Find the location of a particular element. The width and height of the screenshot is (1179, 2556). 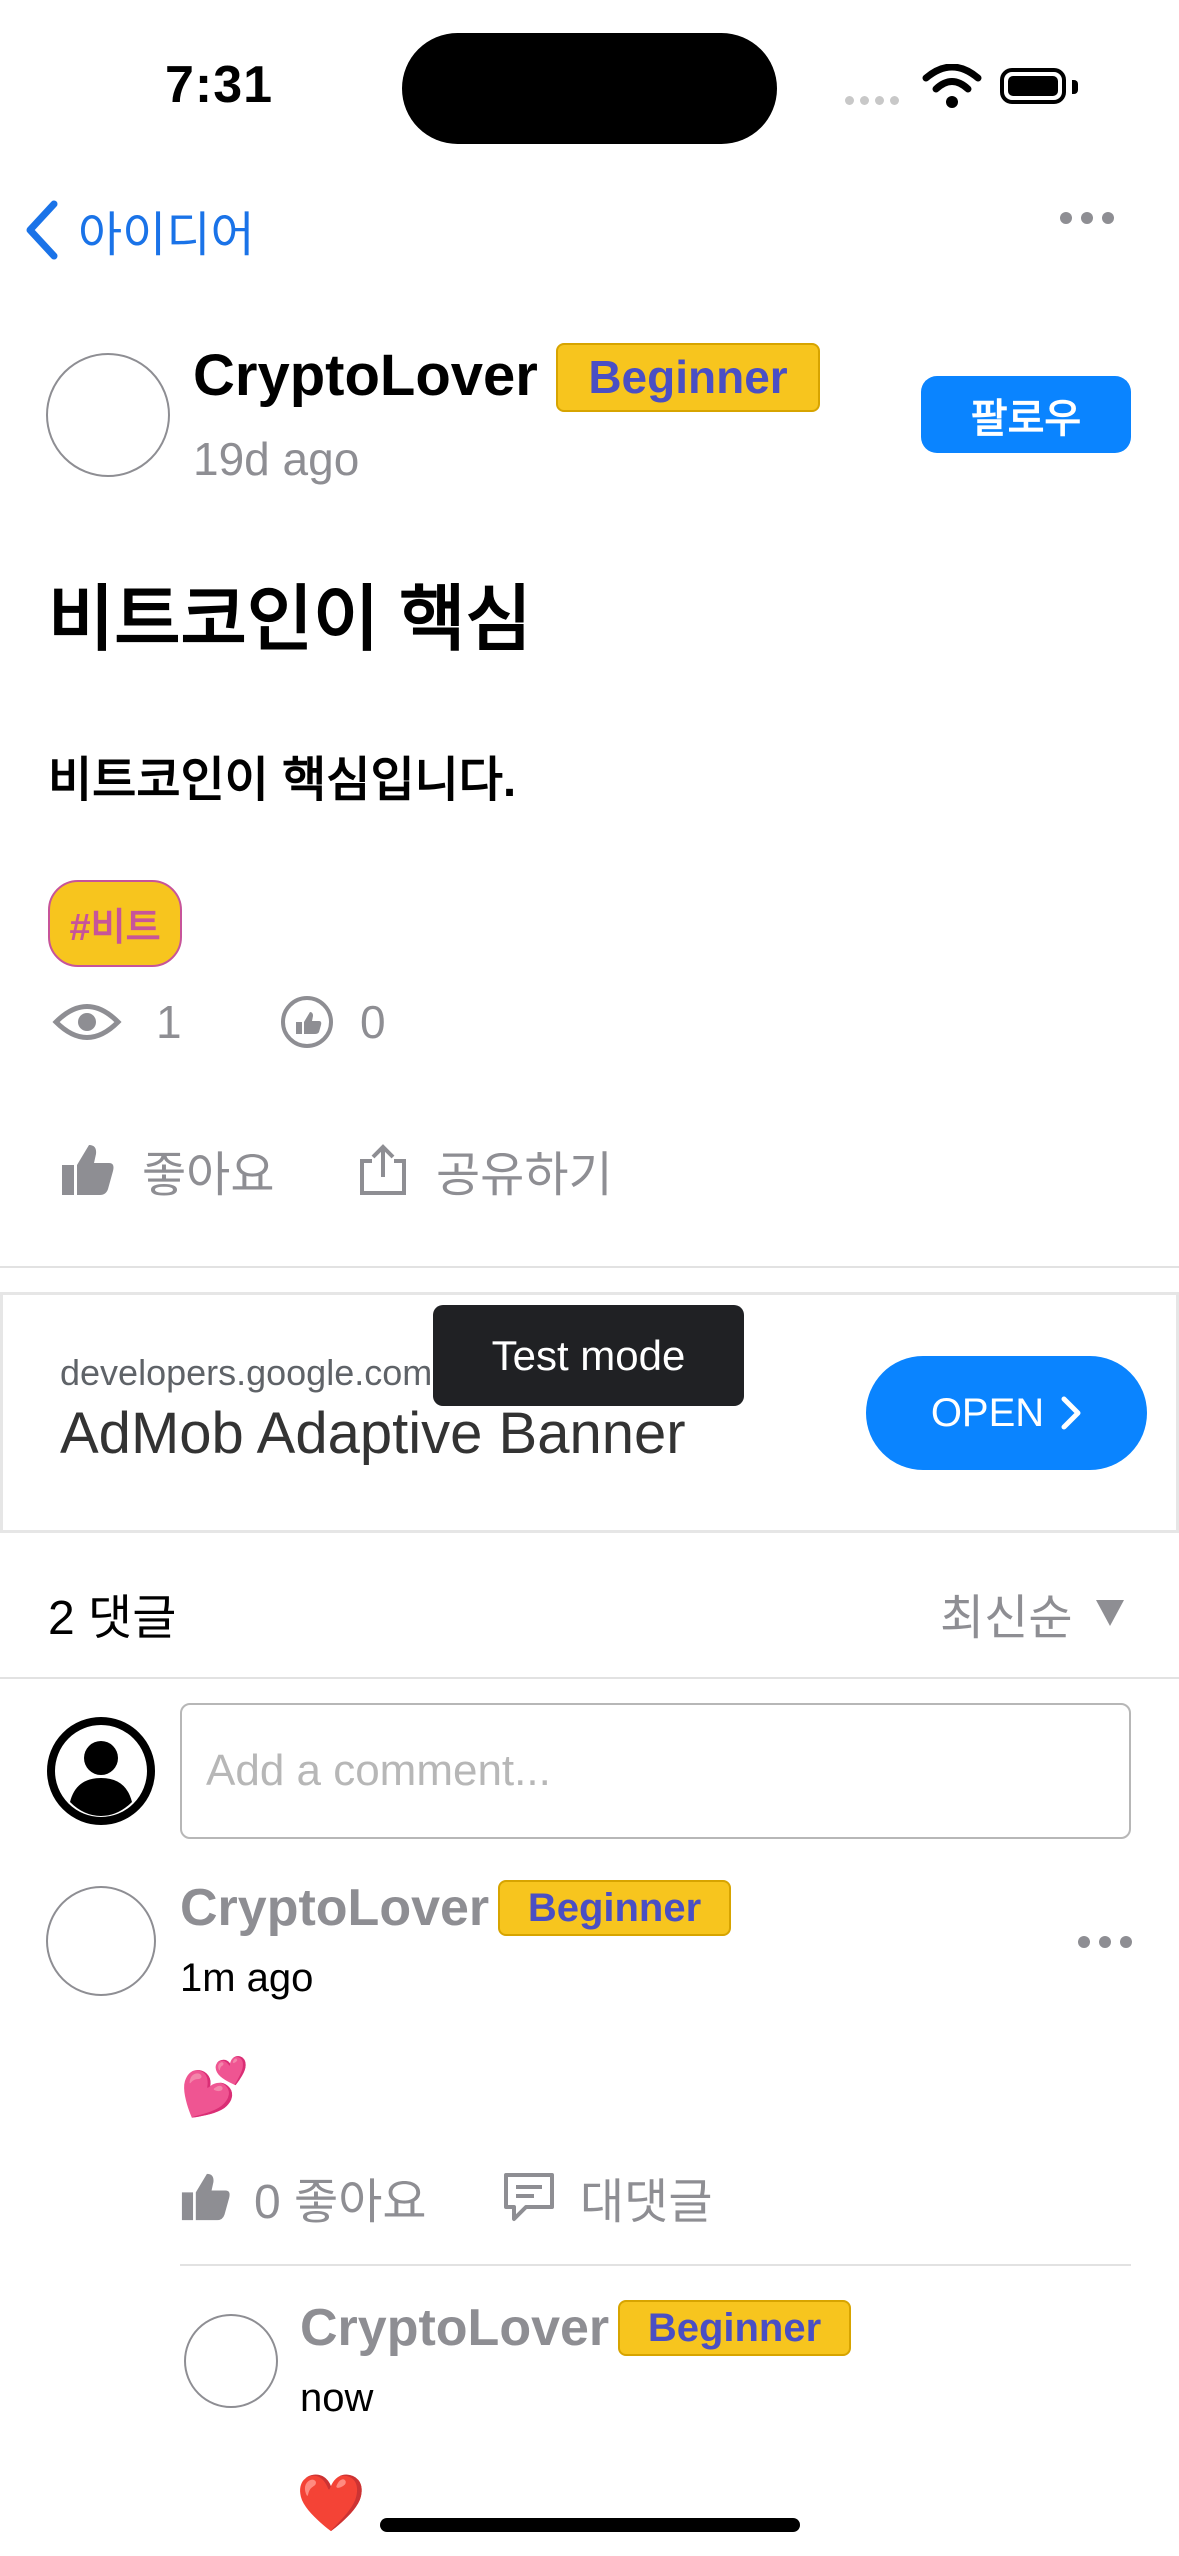

wifi-icon is located at coordinates (952, 86).